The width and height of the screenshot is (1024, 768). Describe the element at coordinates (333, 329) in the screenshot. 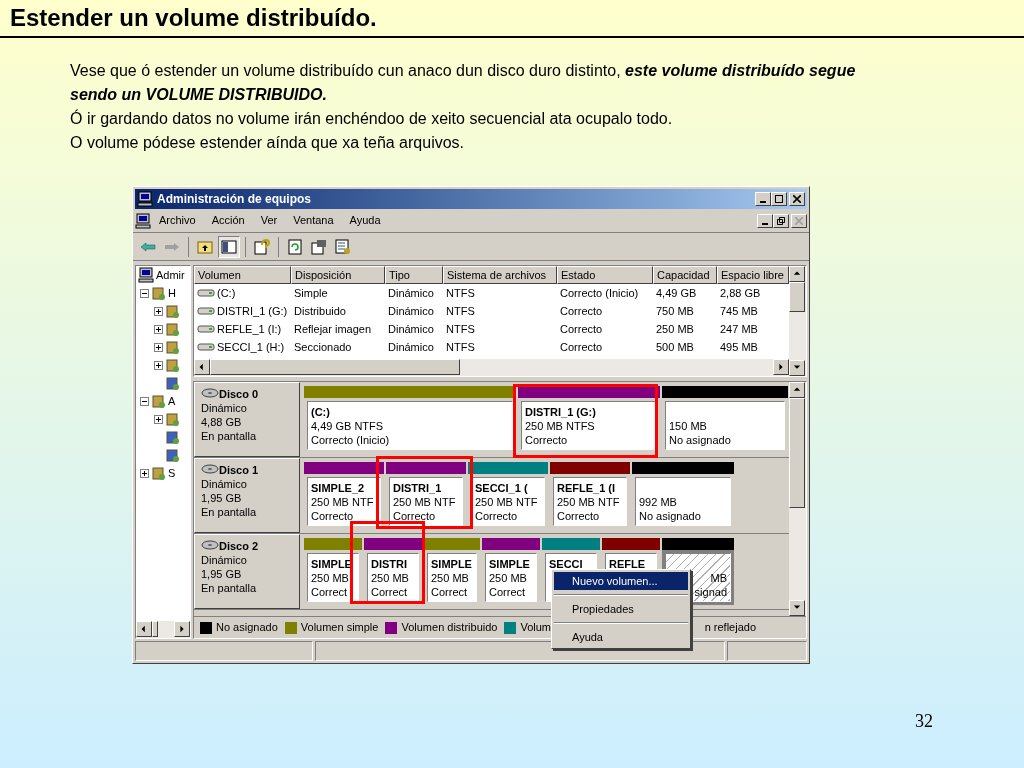

I see `table-cell-text: Reflejar imagen` at that location.